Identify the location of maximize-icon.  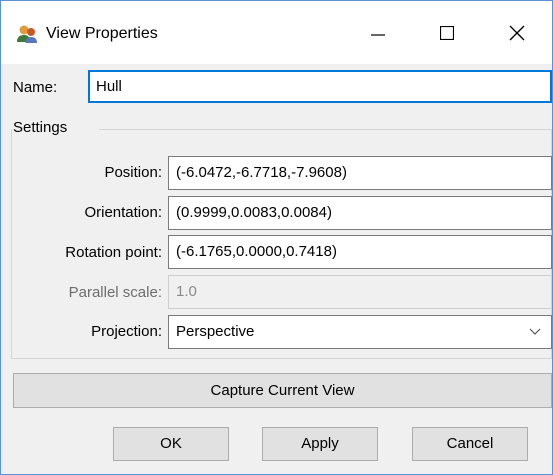
(447, 32).